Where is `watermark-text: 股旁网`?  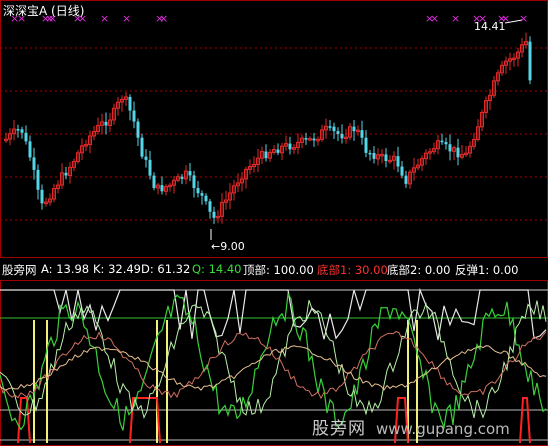
watermark-text: 股旁网 is located at coordinates (339, 429).